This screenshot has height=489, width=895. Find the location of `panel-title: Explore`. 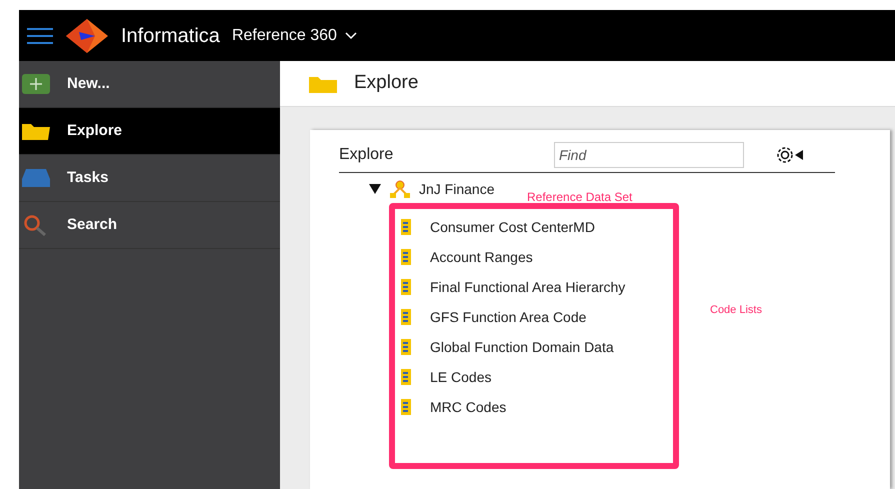

panel-title: Explore is located at coordinates (366, 155).